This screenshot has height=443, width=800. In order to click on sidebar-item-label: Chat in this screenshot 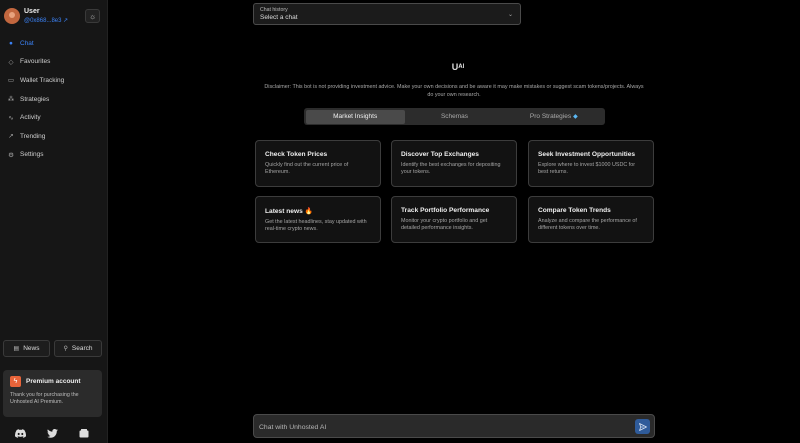, I will do `click(27, 43)`.